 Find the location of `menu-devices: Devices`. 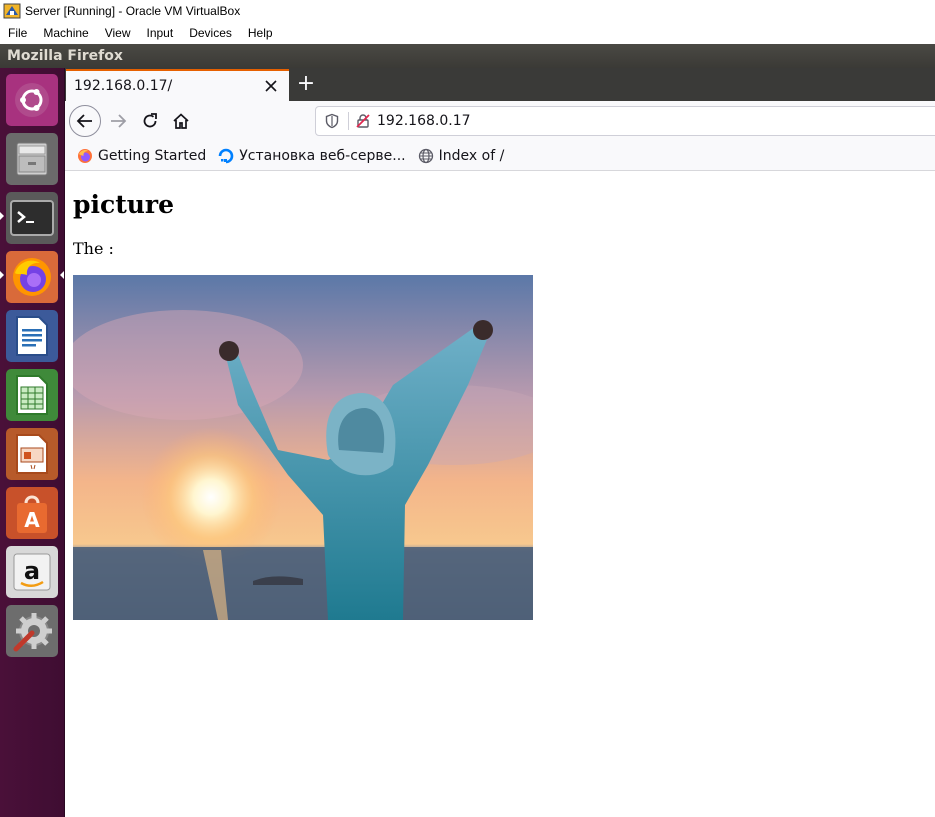

menu-devices: Devices is located at coordinates (210, 33).